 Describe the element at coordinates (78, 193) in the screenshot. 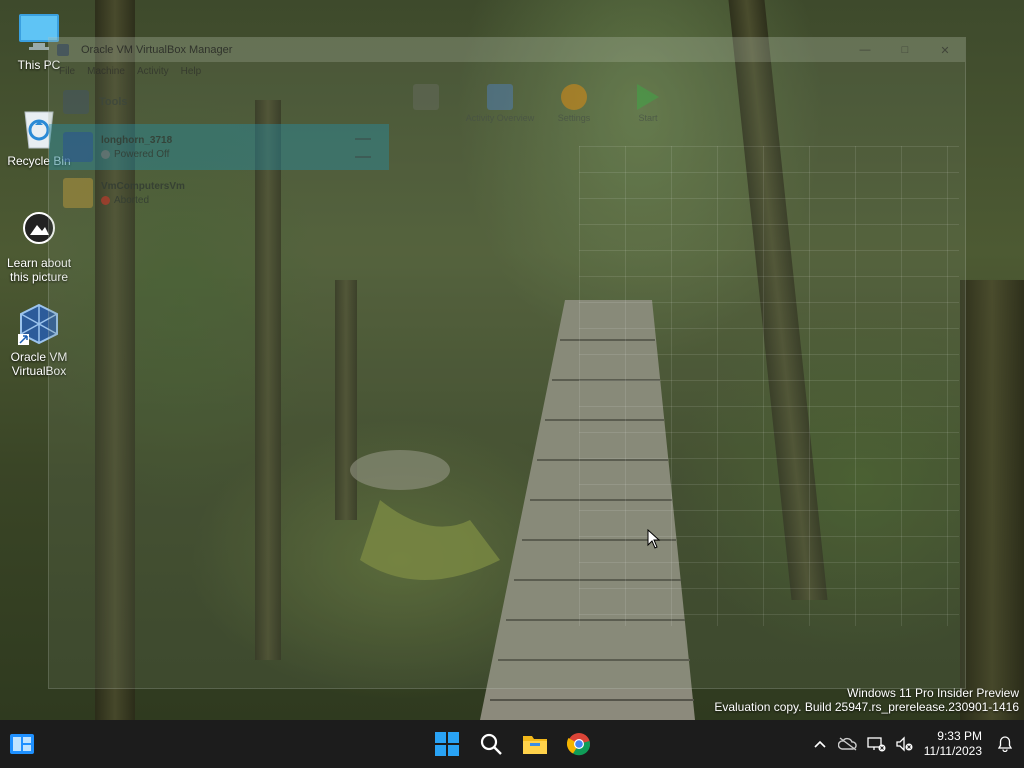

I see `vm-os-icon` at that location.